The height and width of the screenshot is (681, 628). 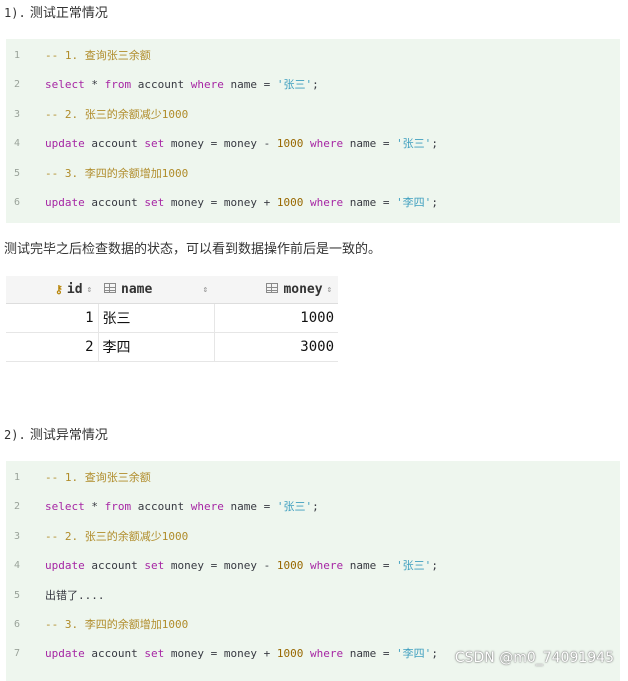 I want to click on table-header-row: ⚷ id ⇕ name ⇕ money ⇕, so click(x=172, y=290).